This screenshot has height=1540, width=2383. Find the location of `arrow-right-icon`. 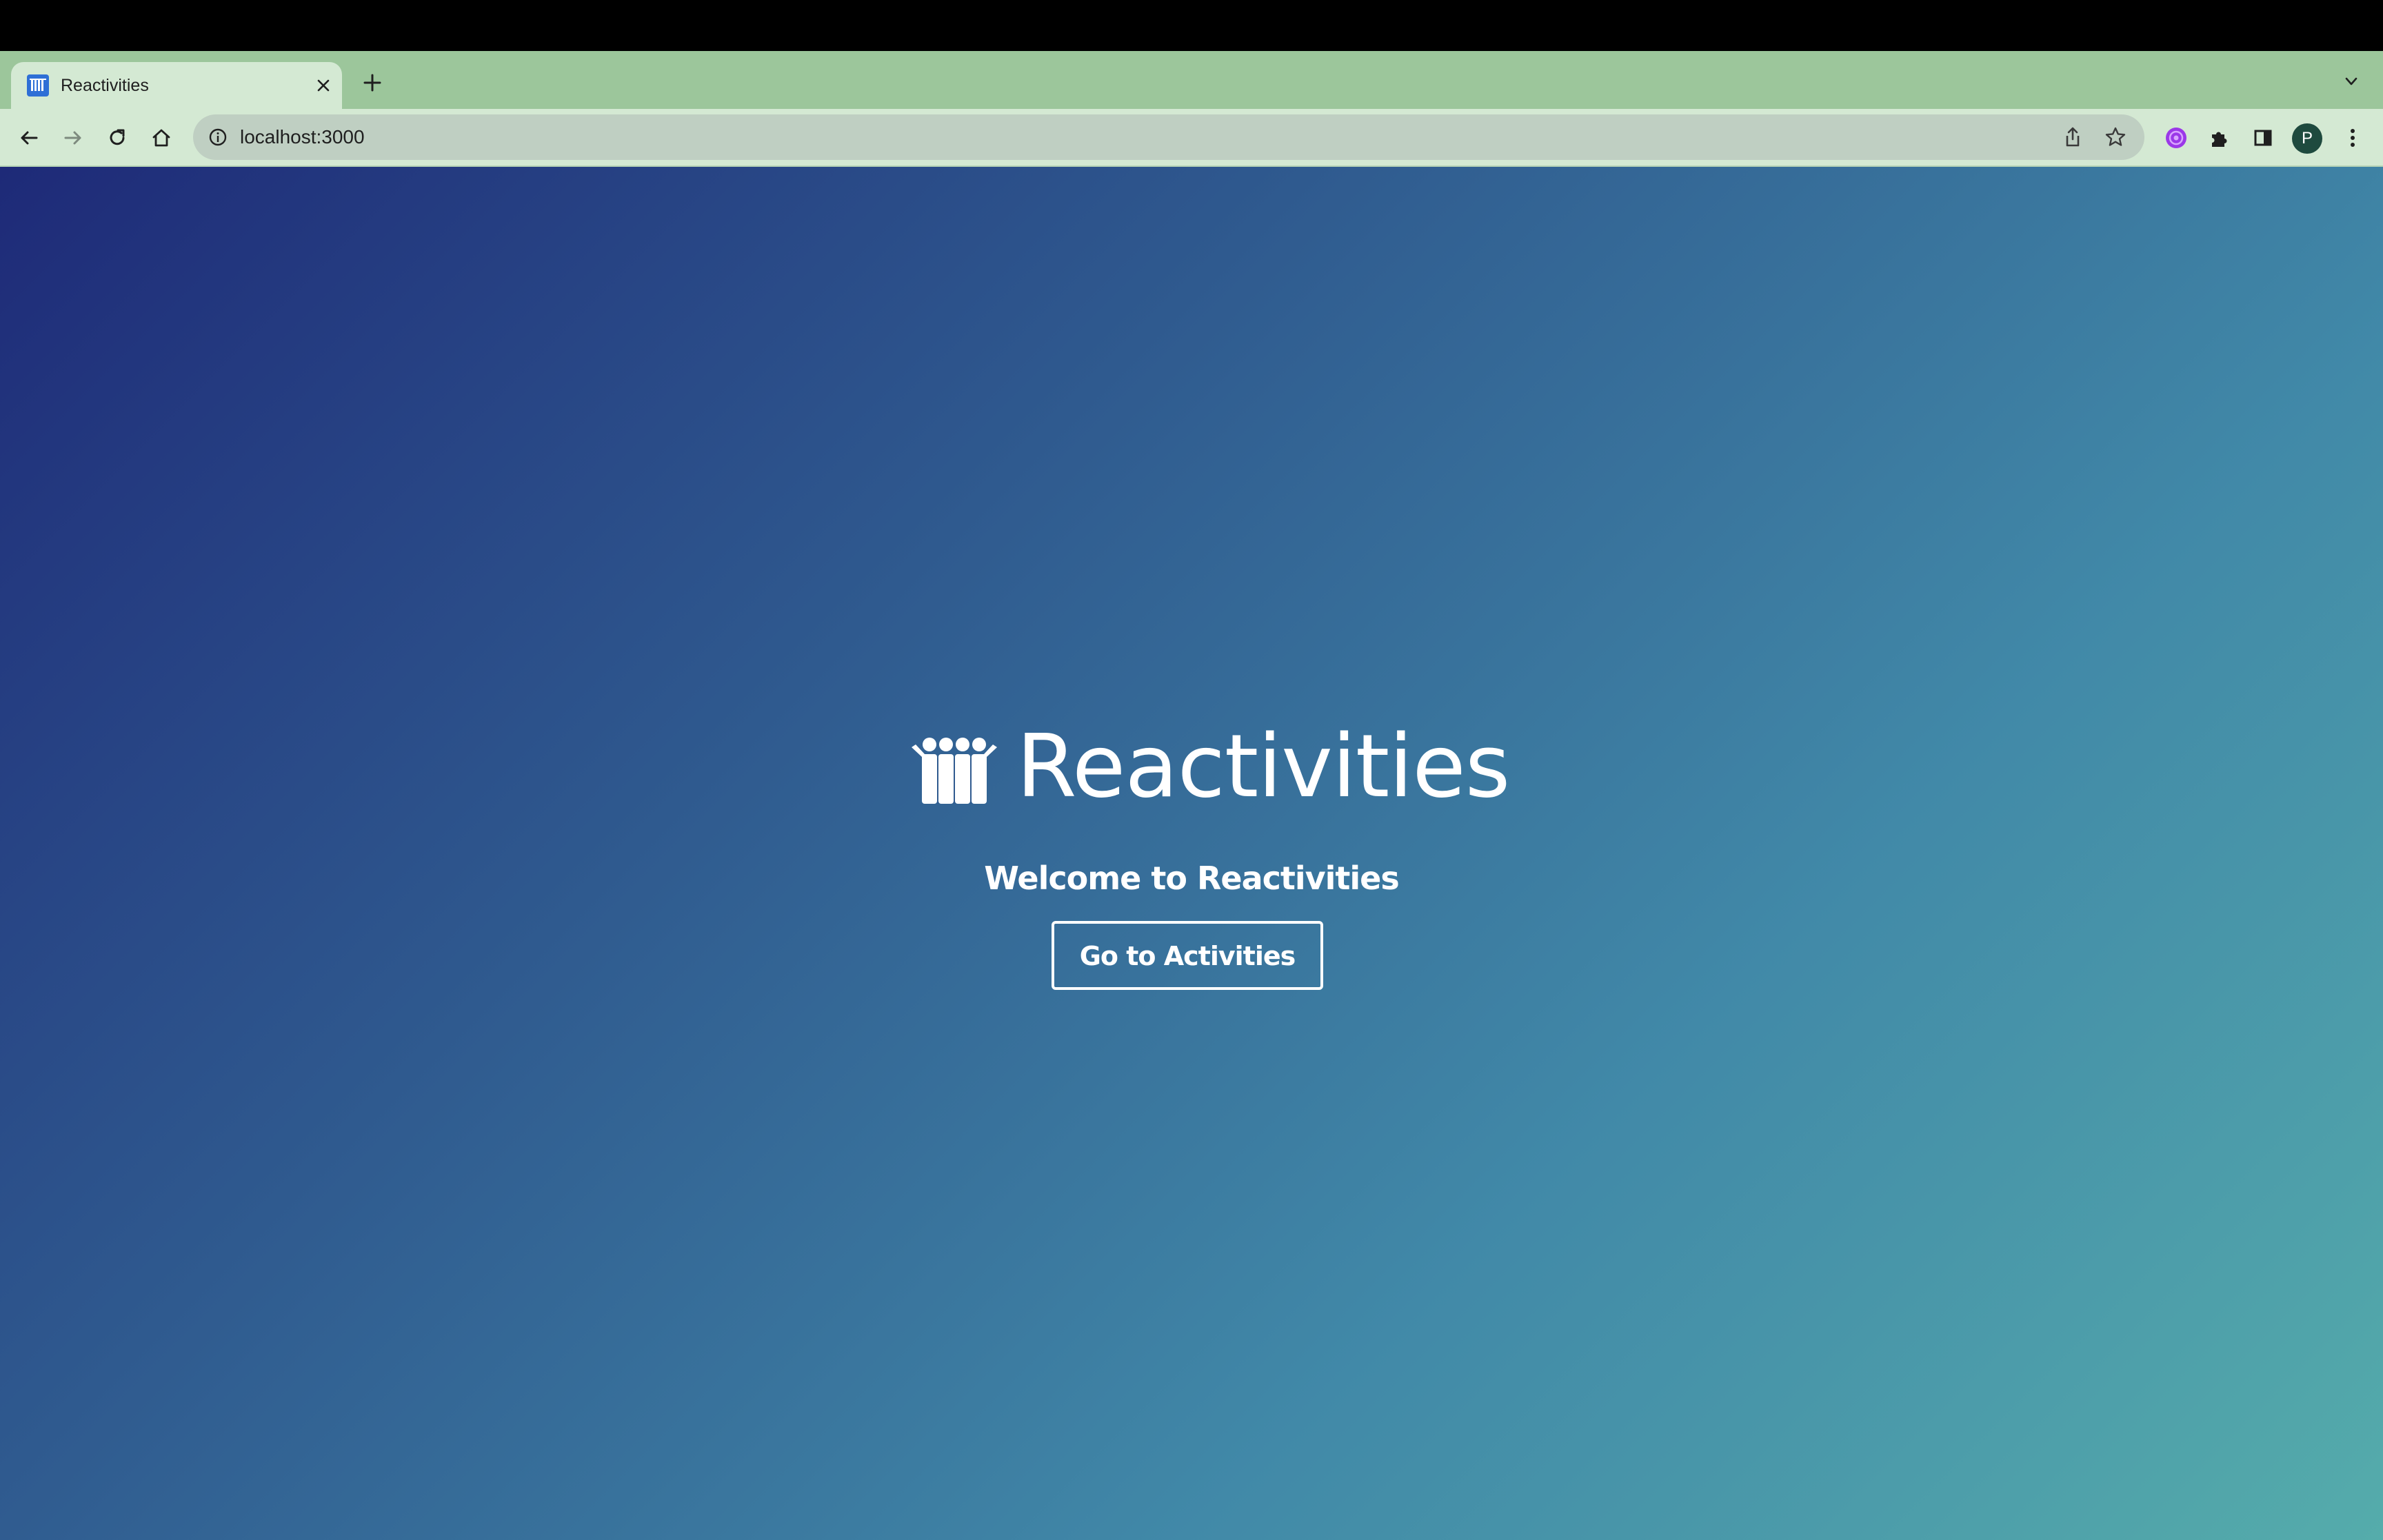

arrow-right-icon is located at coordinates (72, 138).